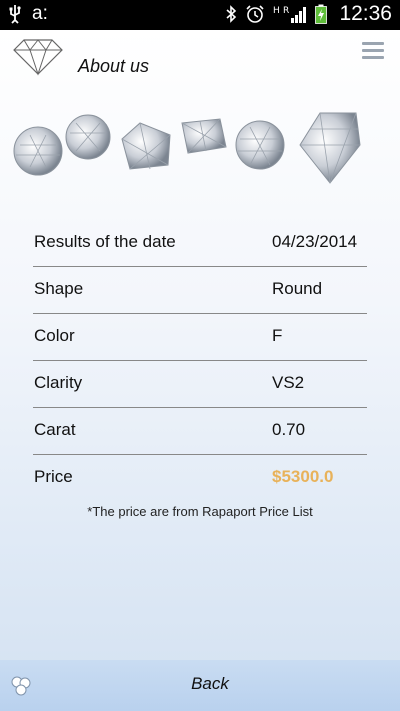  Describe the element at coordinates (40, 13) in the screenshot. I see `a-icon: a:` at that location.